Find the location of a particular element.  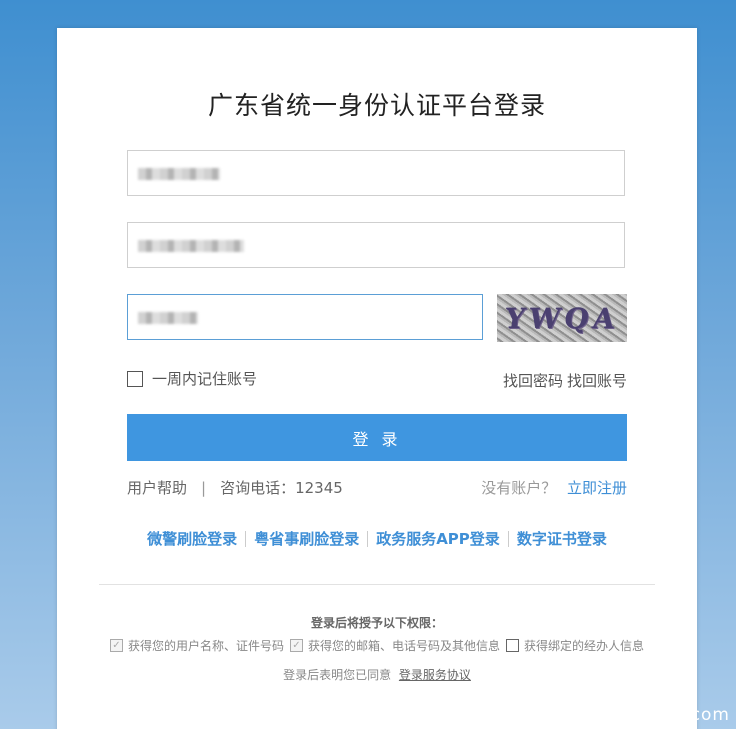

permission-label: 获得绑定的经办人信息 is located at coordinates (584, 646).